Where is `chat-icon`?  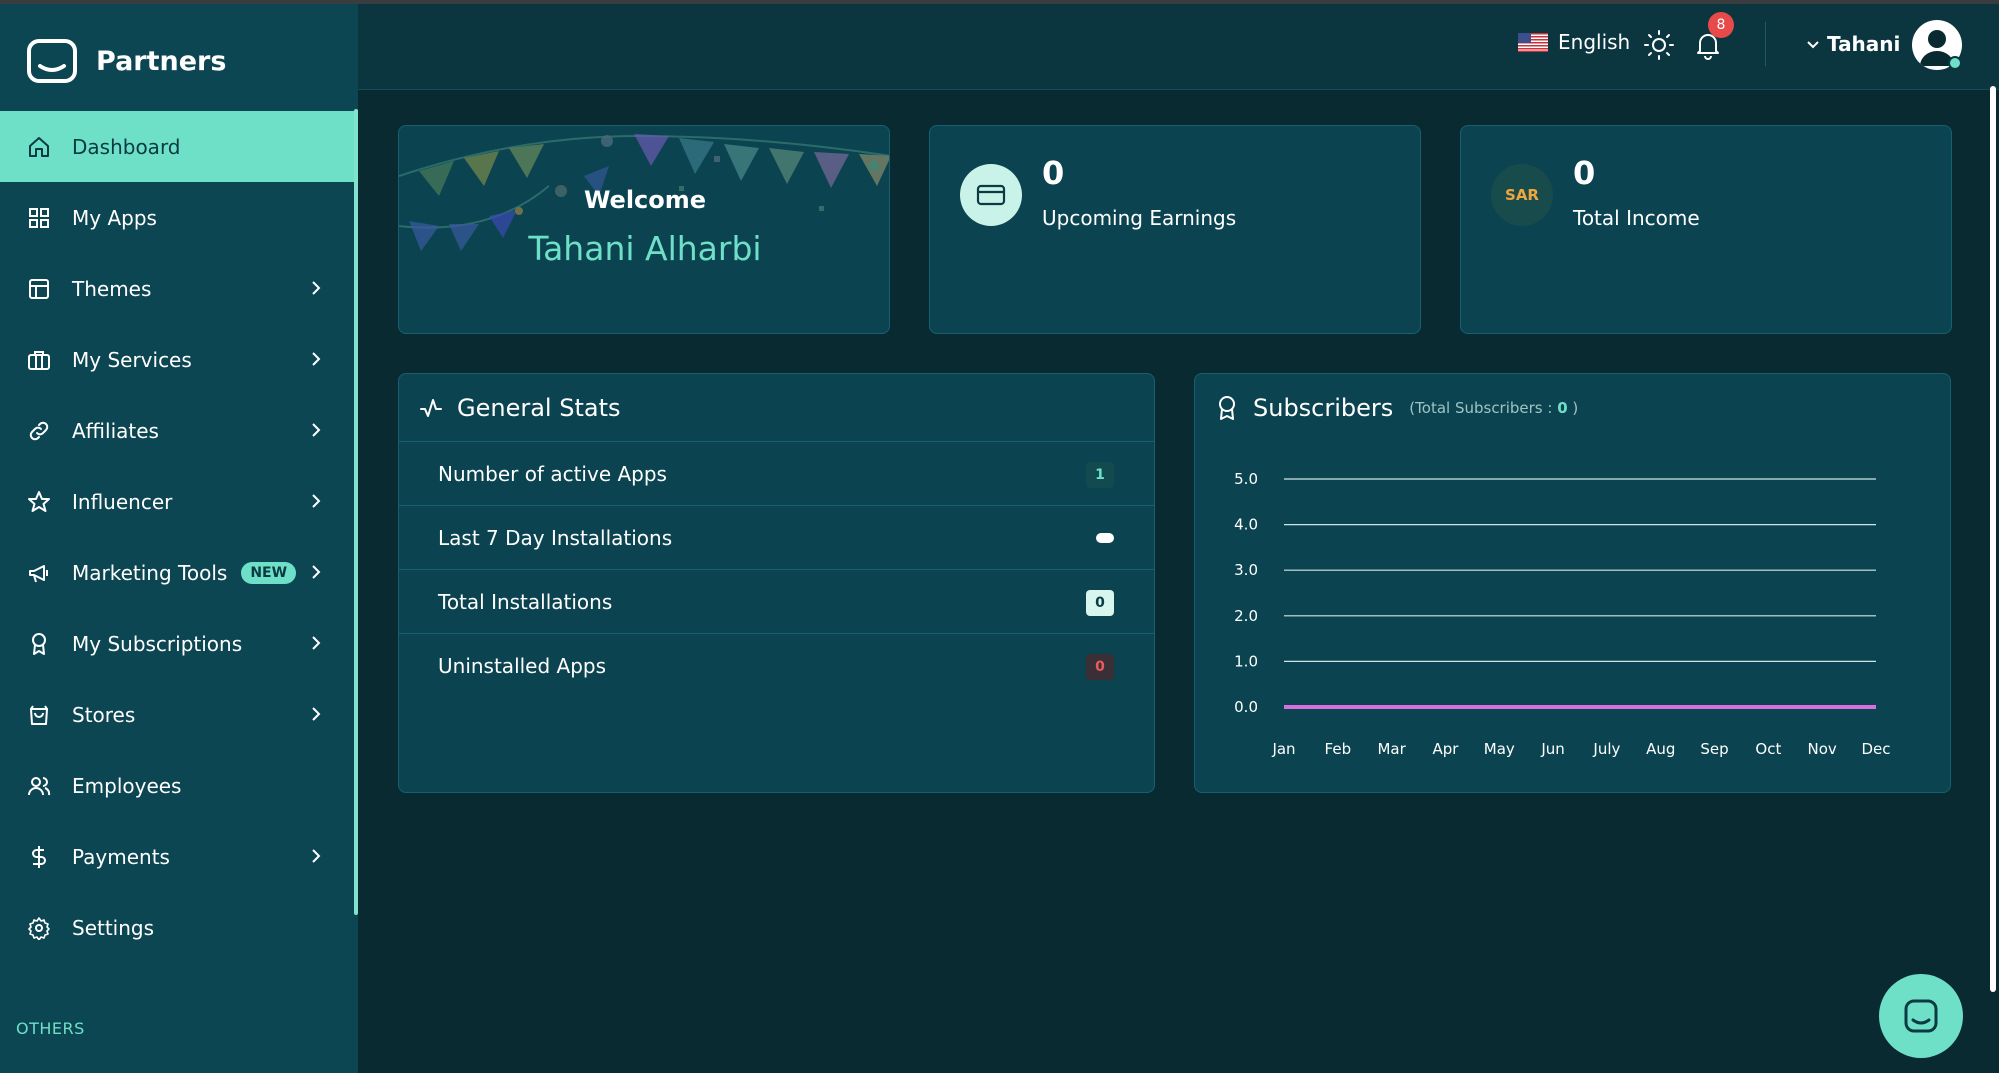
chat-icon is located at coordinates (1921, 1016).